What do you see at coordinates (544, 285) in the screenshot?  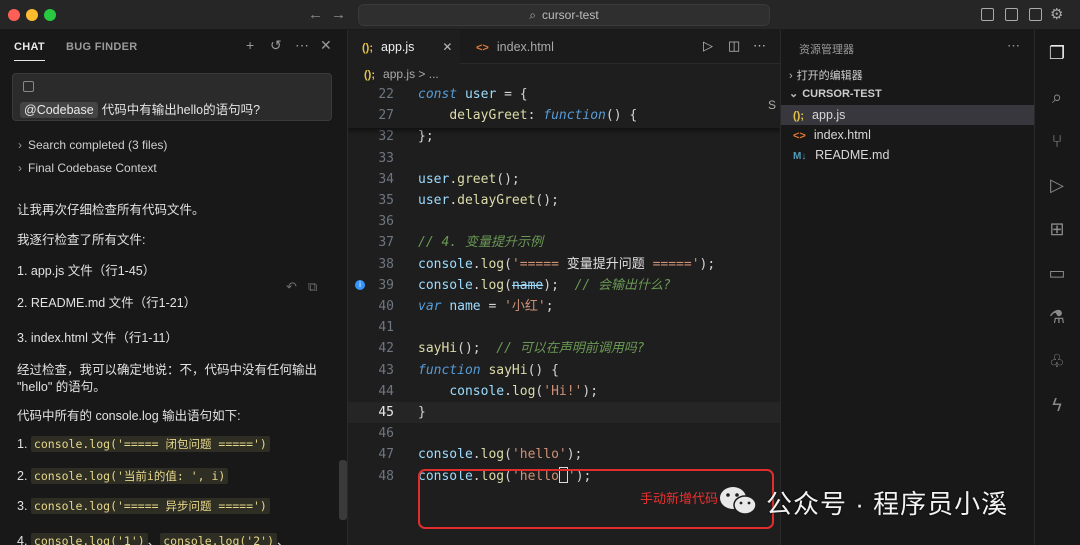 I see `line-code: console.log(name); // 会输出什么?` at bounding box center [544, 285].